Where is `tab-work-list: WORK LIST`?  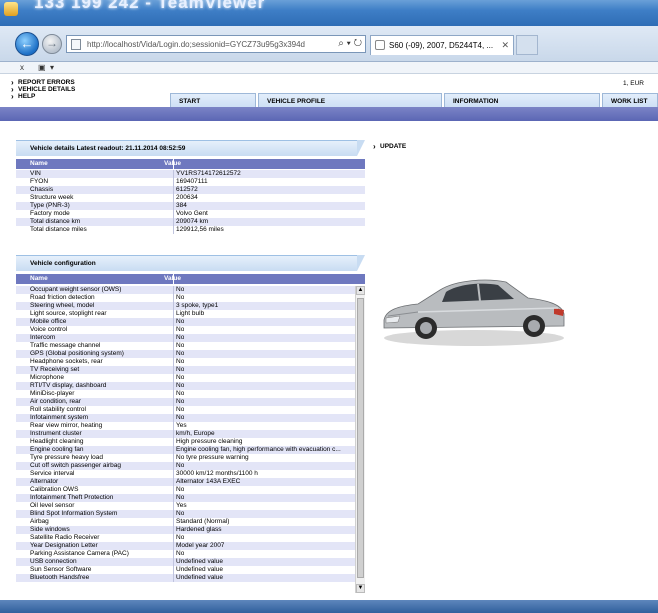
tab-work-list: WORK LIST is located at coordinates (630, 100).